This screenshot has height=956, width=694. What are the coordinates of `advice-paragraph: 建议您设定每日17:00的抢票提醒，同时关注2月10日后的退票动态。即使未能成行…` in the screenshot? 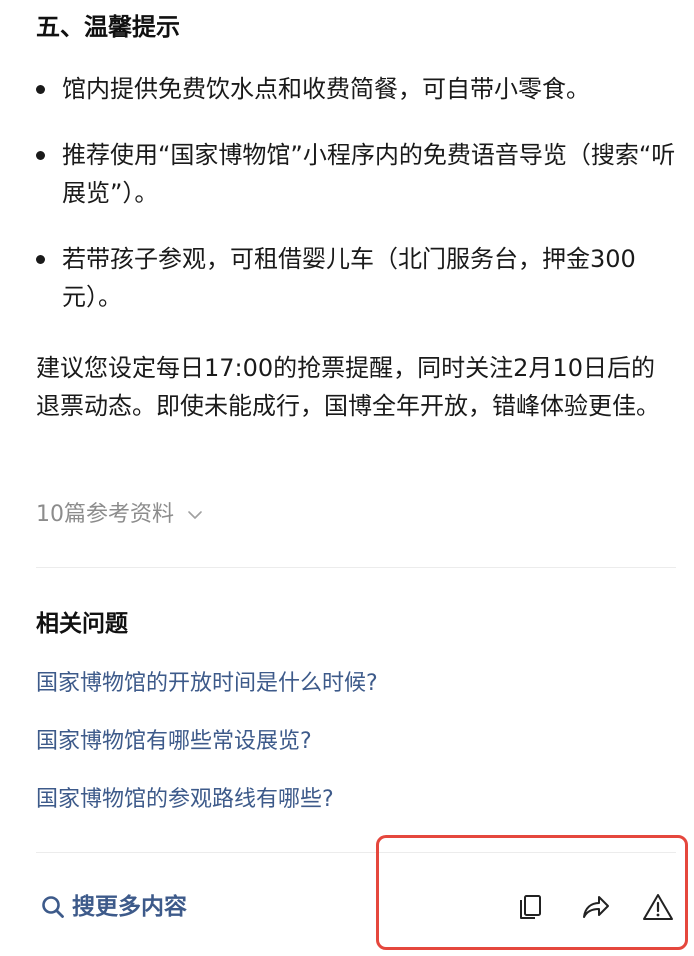 It's located at (348, 387).